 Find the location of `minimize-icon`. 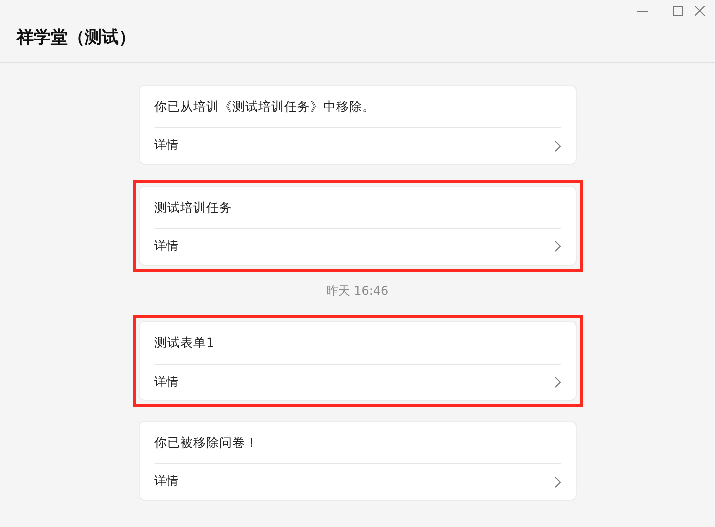

minimize-icon is located at coordinates (642, 11).